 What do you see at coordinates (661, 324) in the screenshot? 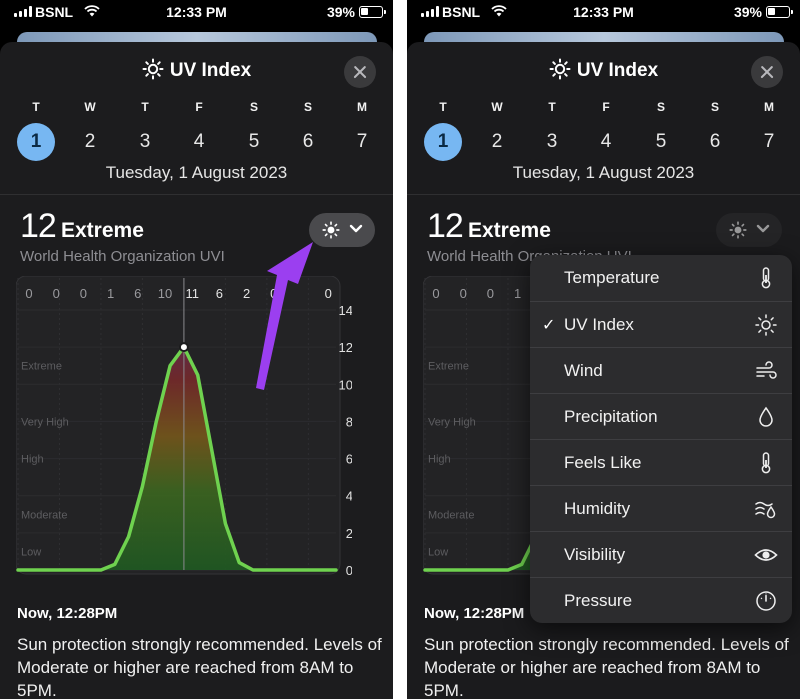
I see `menu-item-uv-index: ✓ UV Index` at bounding box center [661, 324].